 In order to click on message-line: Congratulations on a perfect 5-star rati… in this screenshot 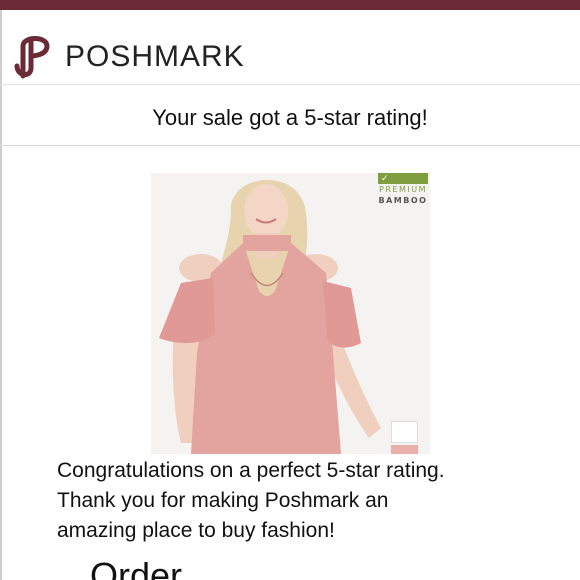, I will do `click(251, 470)`.